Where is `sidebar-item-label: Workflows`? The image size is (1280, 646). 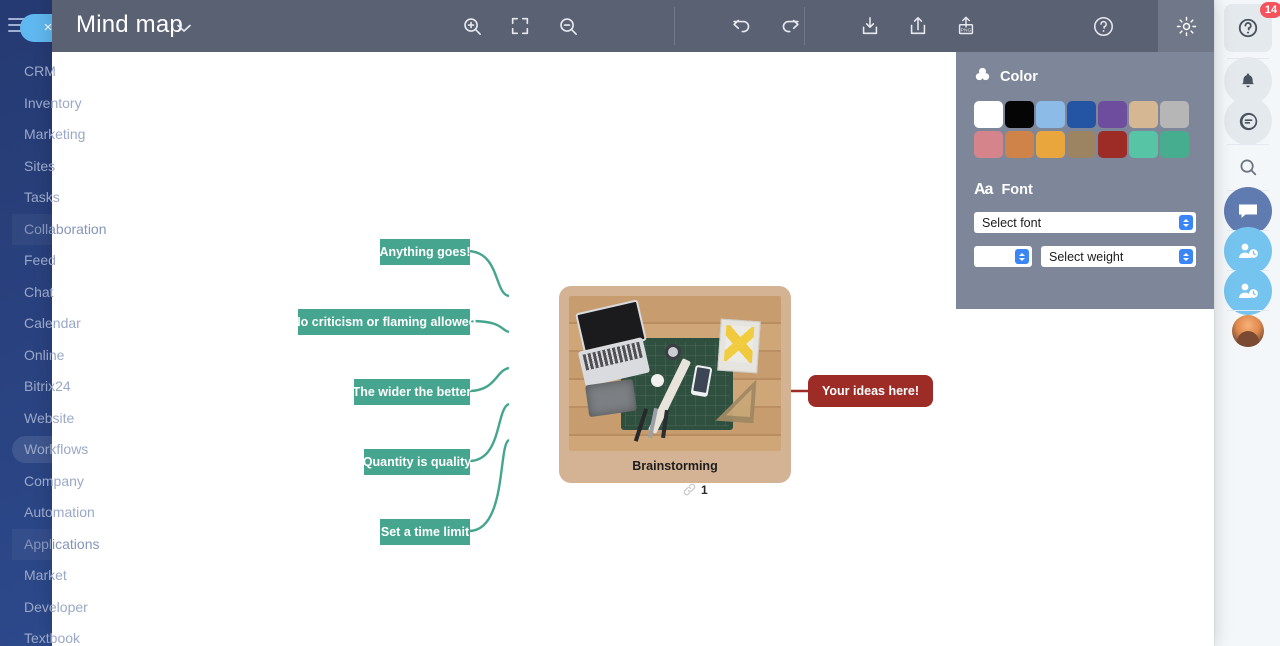 sidebar-item-label: Workflows is located at coordinates (56, 449).